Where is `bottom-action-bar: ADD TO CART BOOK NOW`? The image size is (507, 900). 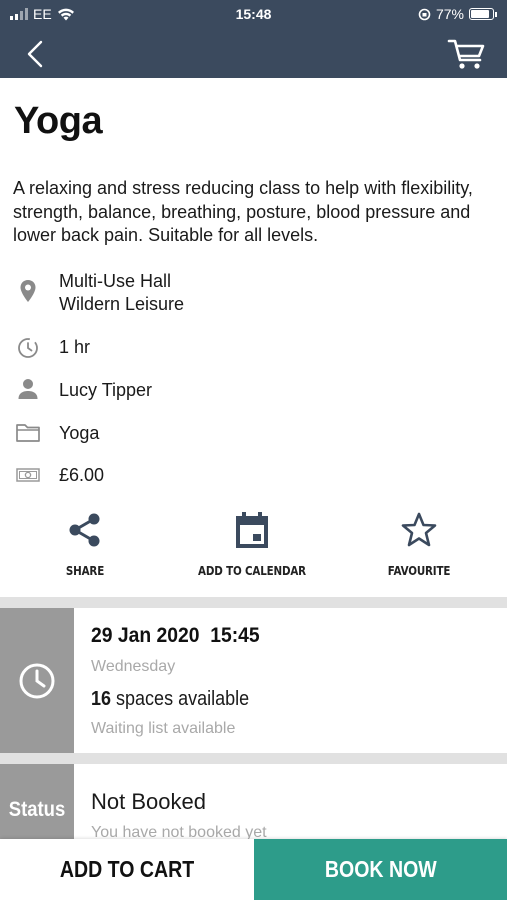 bottom-action-bar: ADD TO CART BOOK NOW is located at coordinates (253, 869).